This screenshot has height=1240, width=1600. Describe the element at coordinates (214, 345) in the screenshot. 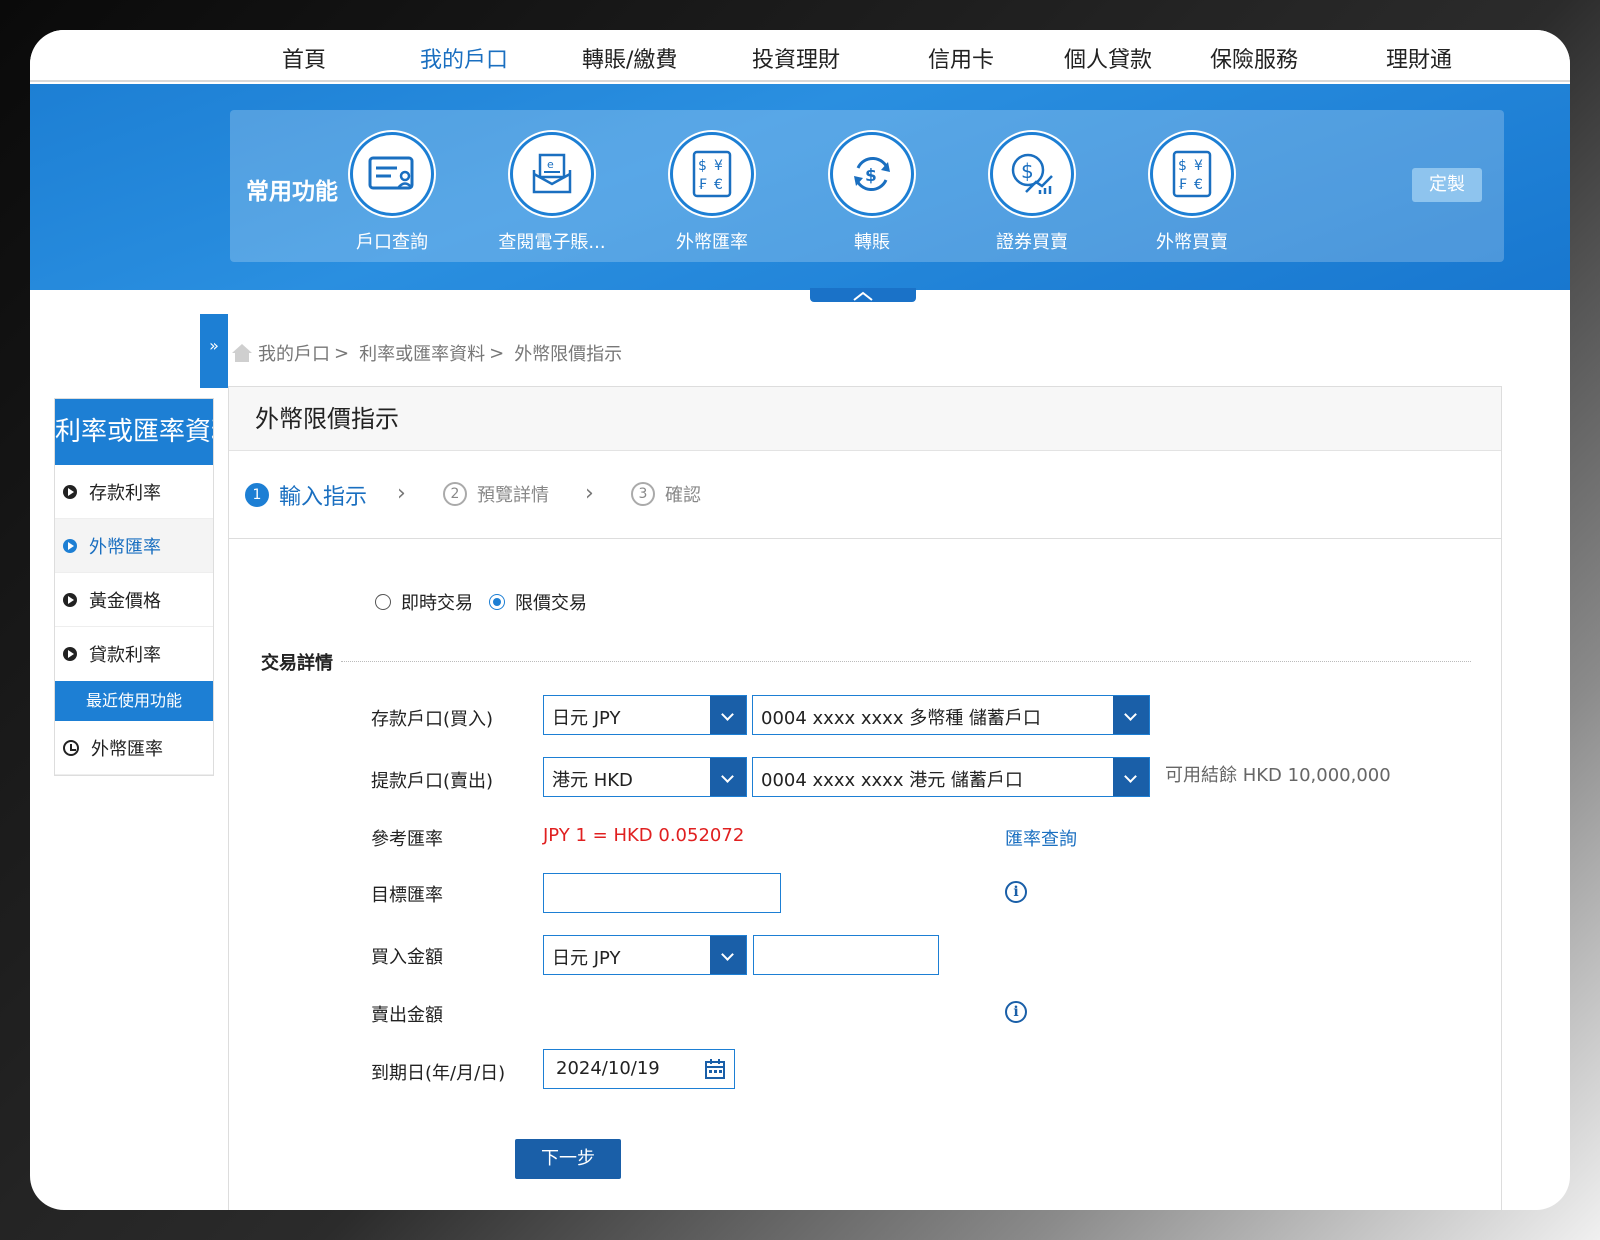

I see `double-chevron-right-icon: »` at that location.